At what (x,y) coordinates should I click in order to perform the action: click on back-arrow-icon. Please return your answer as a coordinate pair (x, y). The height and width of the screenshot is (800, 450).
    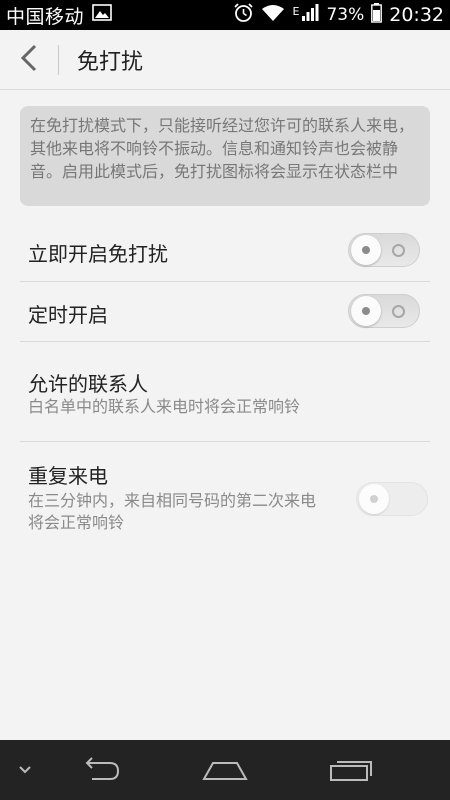
    Looking at the image, I should click on (29, 60).